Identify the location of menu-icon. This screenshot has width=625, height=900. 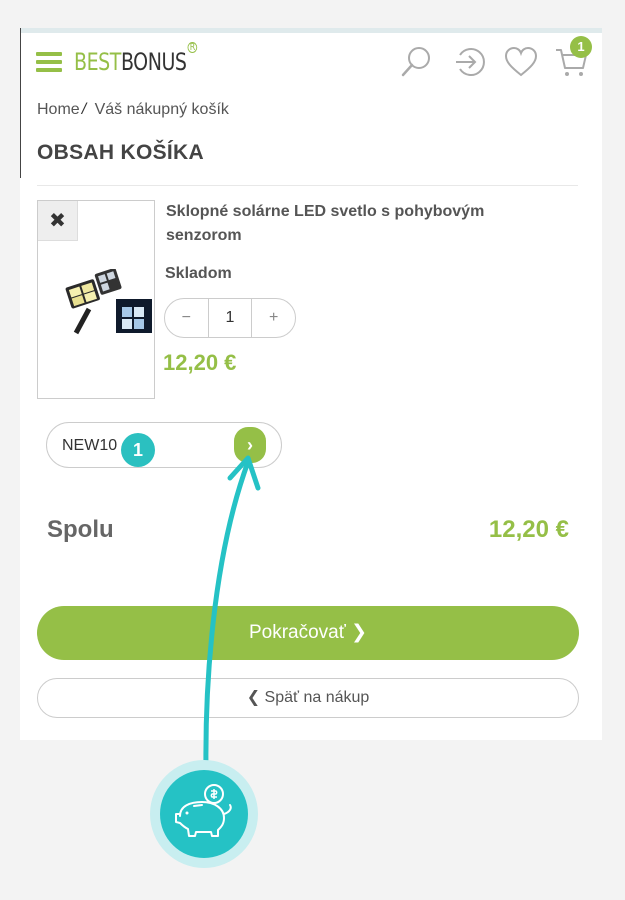
(49, 62).